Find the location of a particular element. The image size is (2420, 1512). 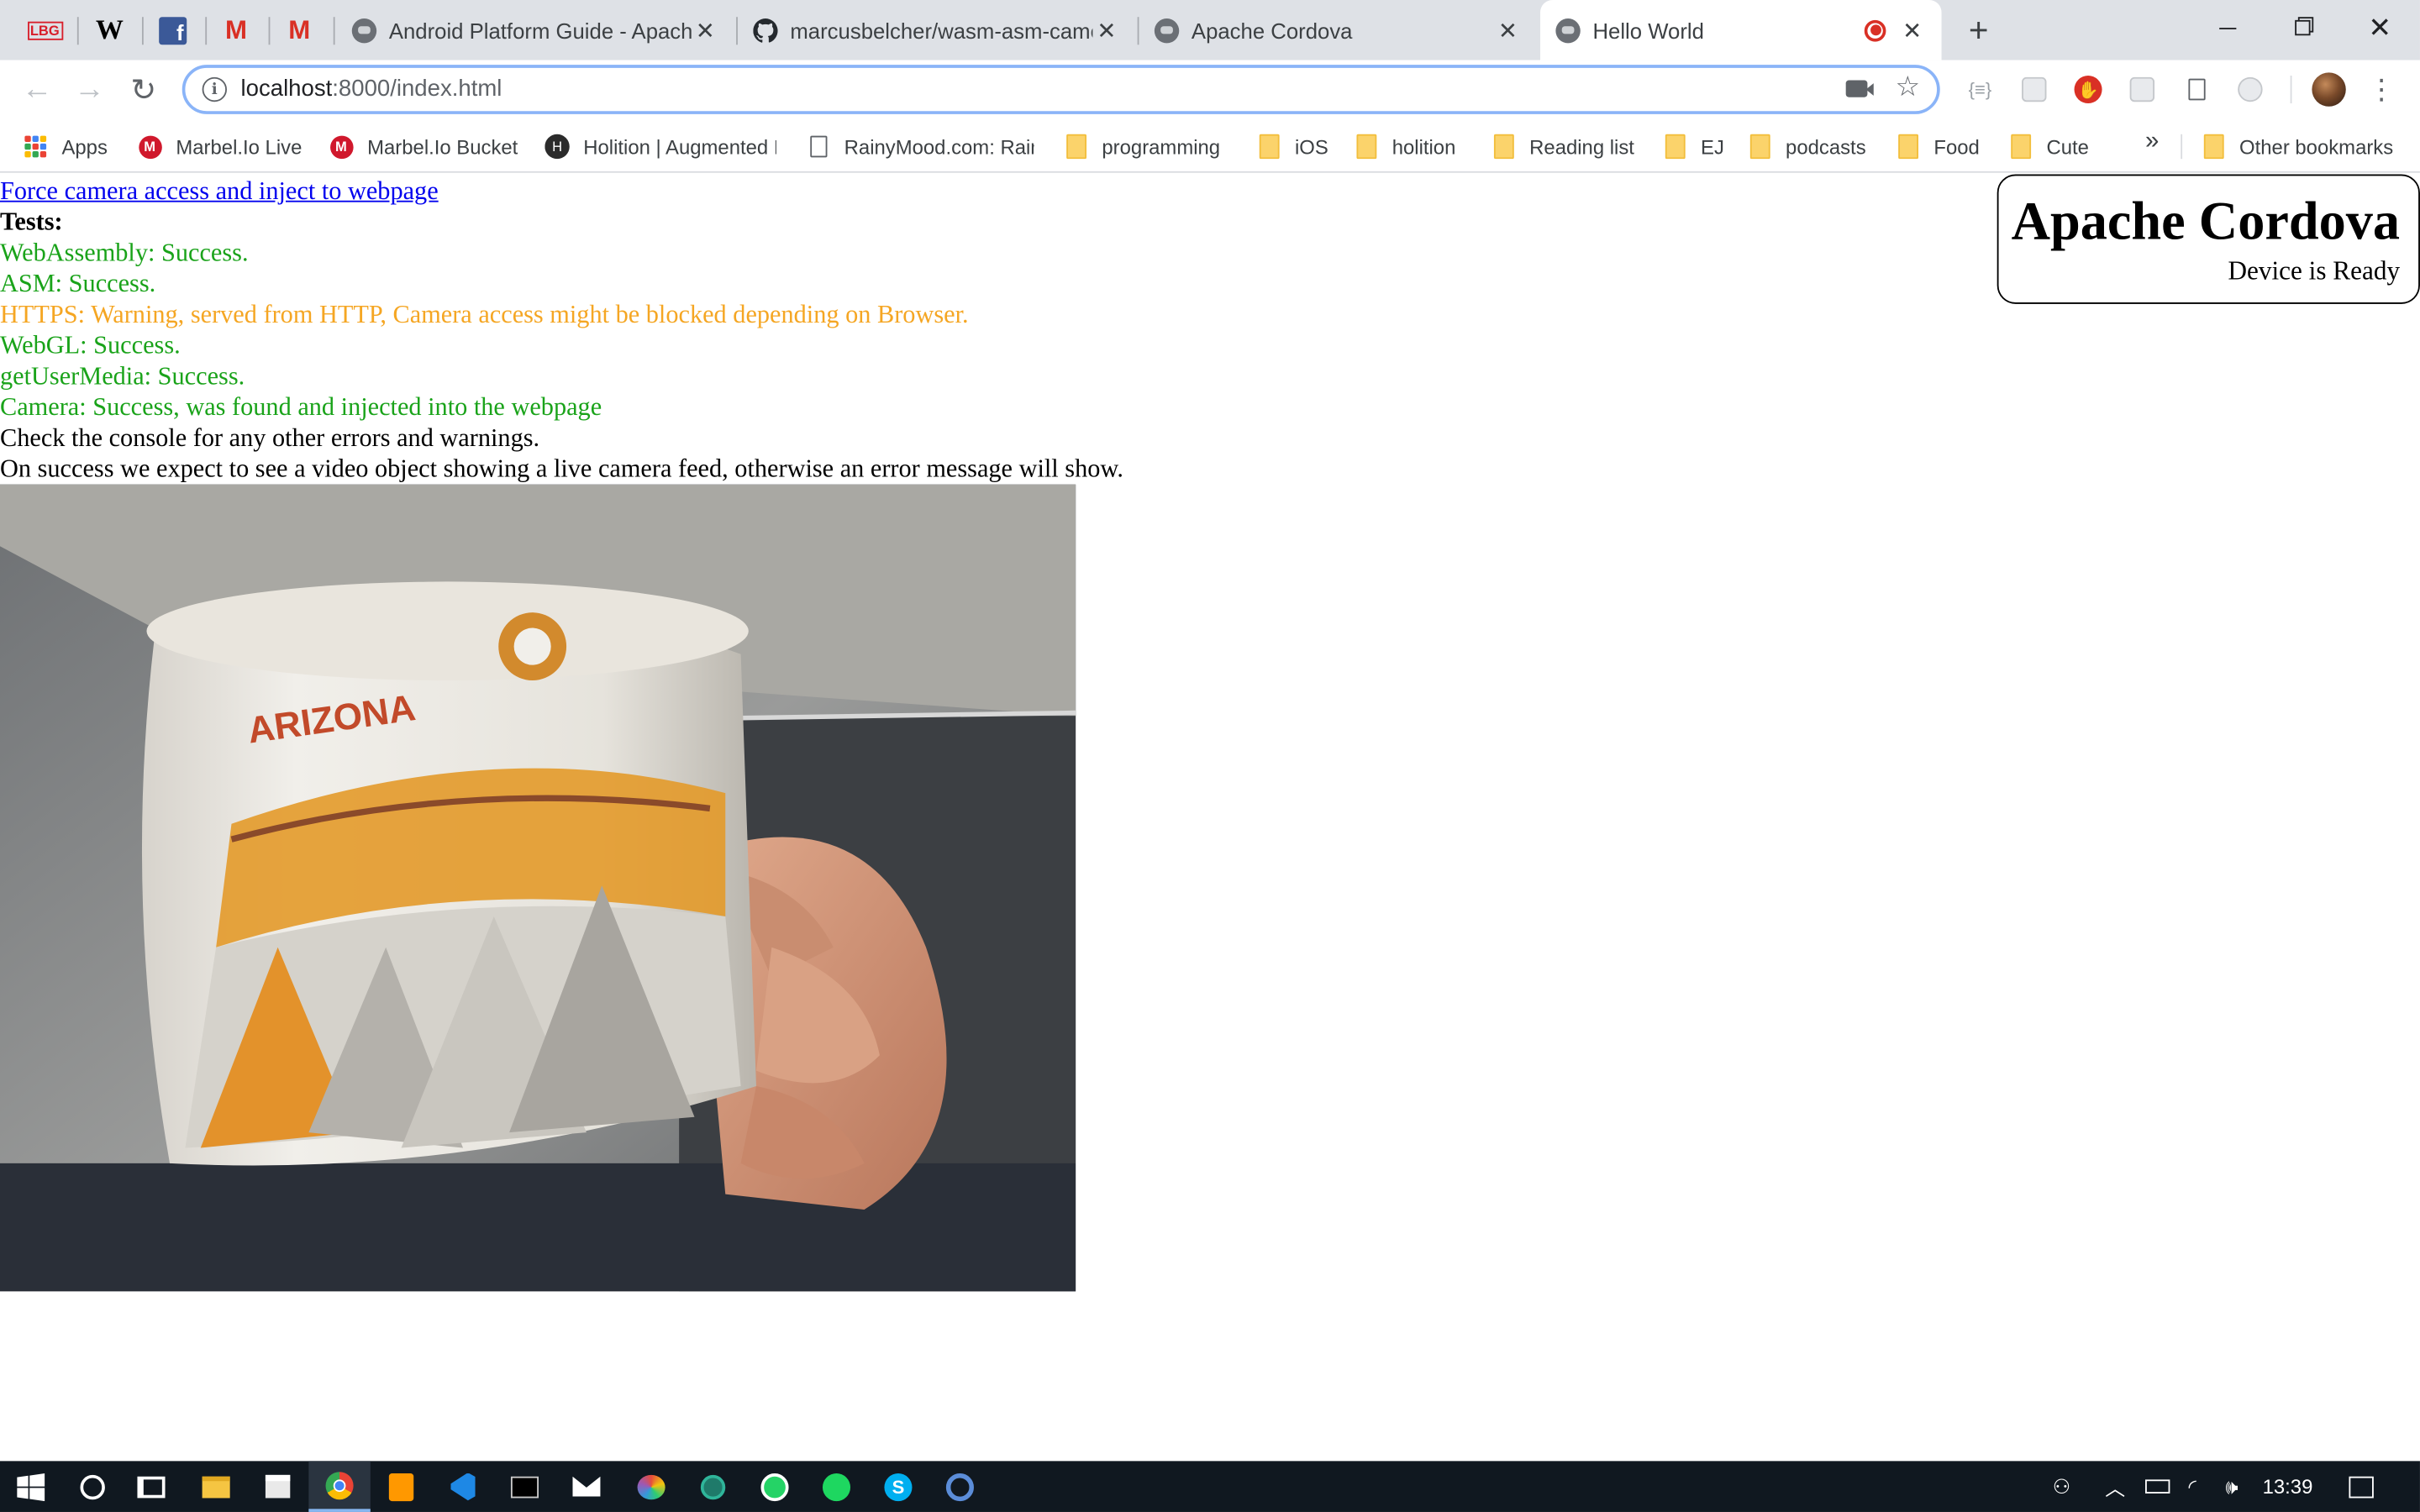

people-button: ⚇ is located at coordinates (2061, 1486).